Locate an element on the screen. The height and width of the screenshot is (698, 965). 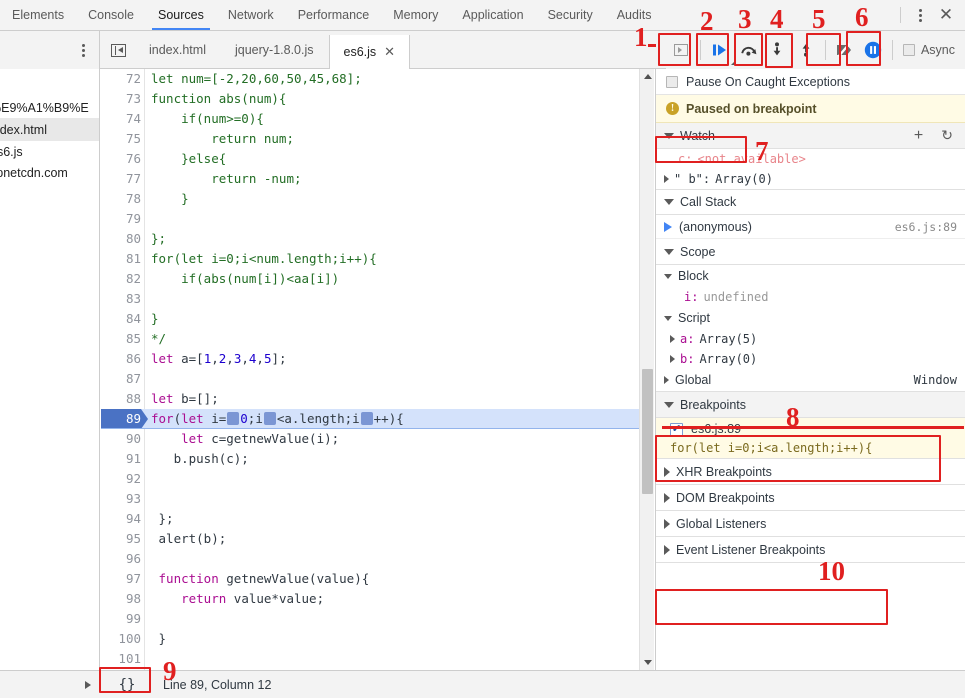
line-number: 78 is located at coordinates (121, 199).